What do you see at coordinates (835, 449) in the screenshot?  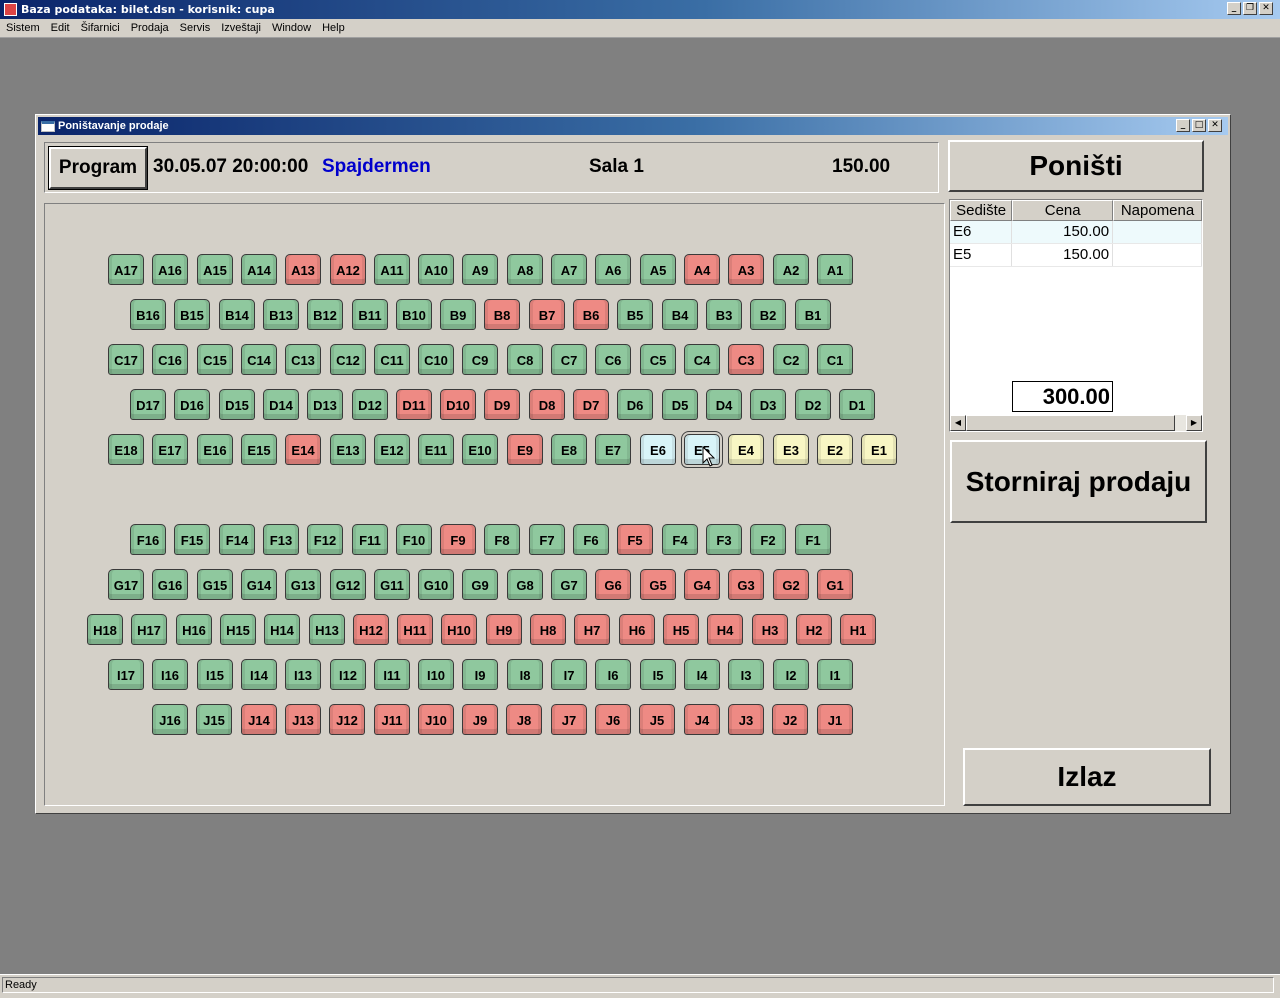 I see `seat-e2: E2` at bounding box center [835, 449].